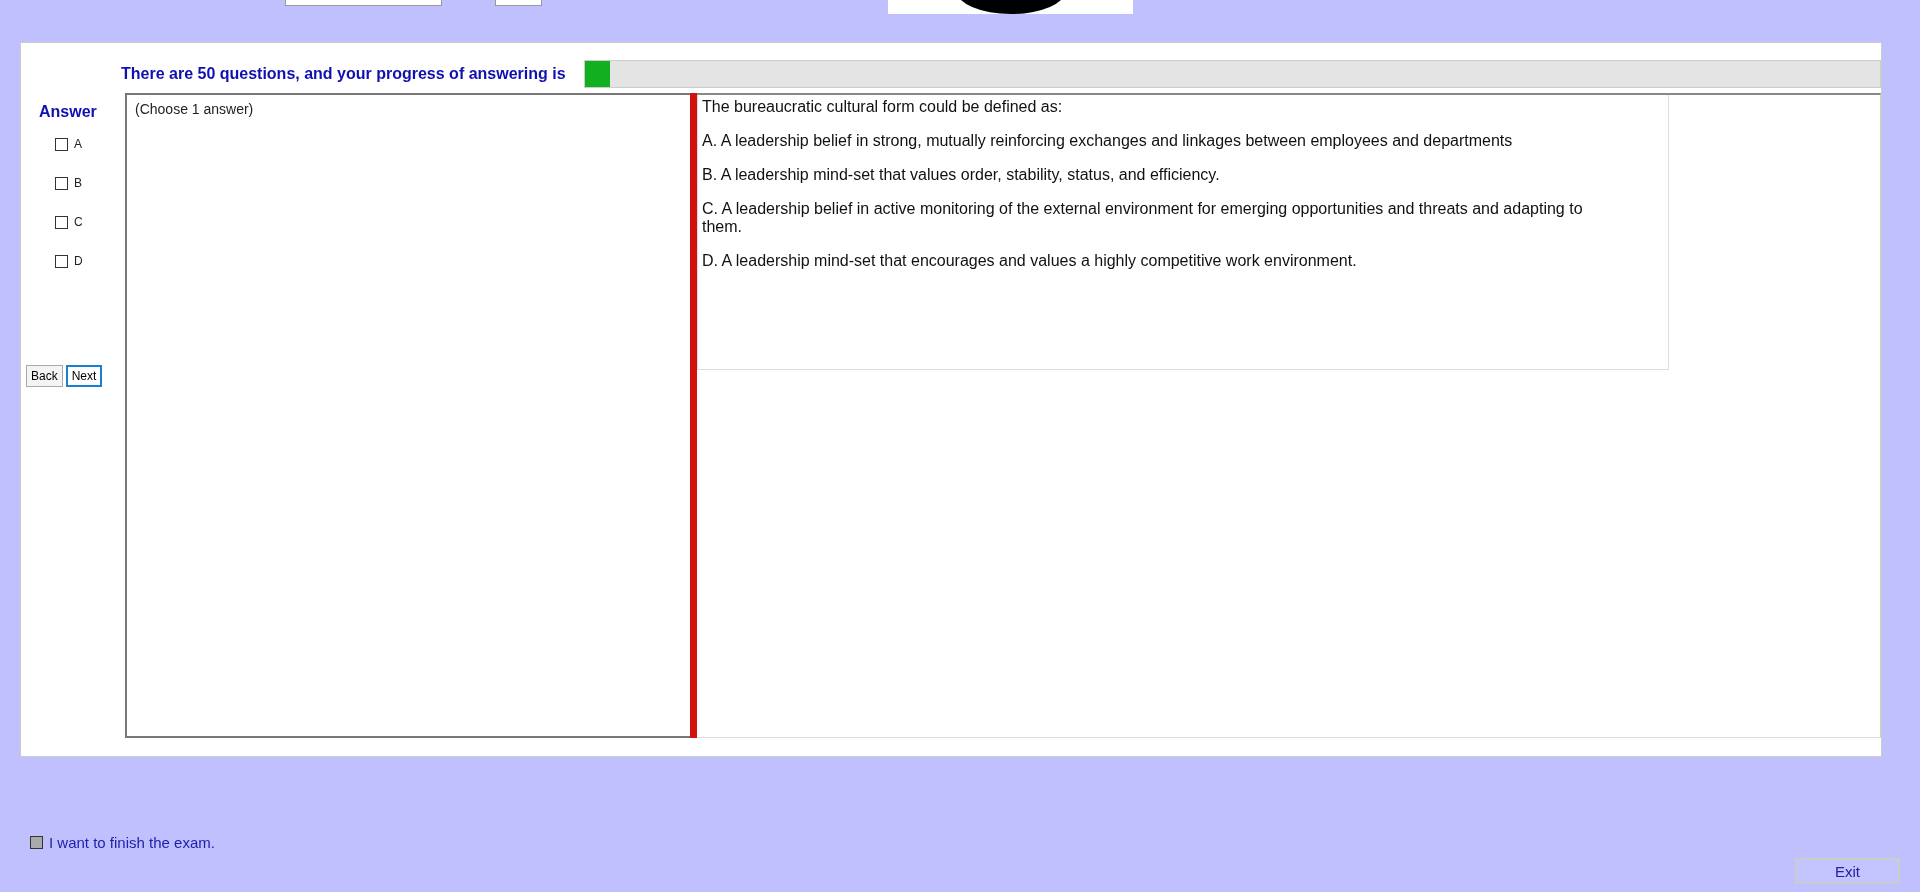  I want to click on option-label: A, so click(78, 144).